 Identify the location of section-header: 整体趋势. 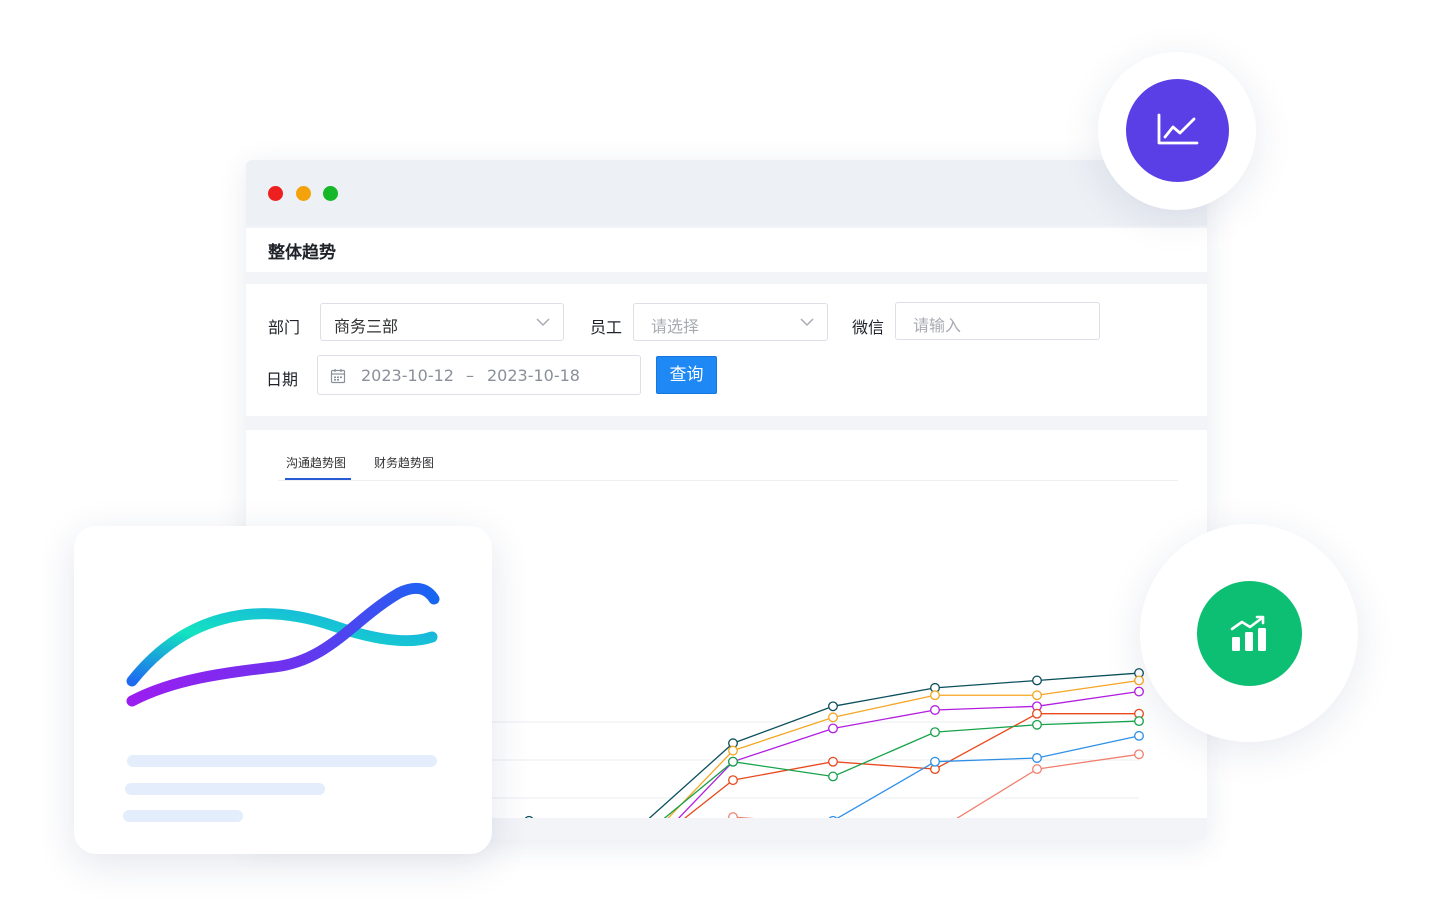
(726, 250).